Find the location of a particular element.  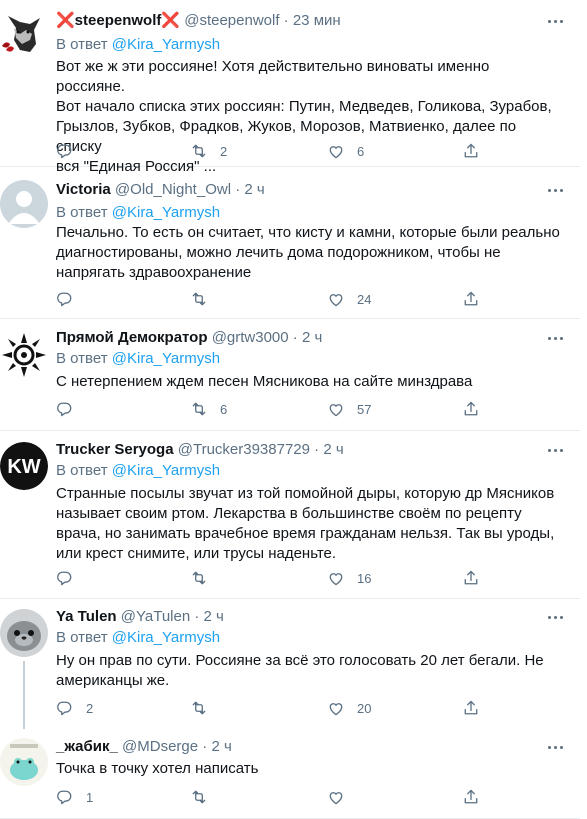

reply-button: 1 is located at coordinates (74, 797).